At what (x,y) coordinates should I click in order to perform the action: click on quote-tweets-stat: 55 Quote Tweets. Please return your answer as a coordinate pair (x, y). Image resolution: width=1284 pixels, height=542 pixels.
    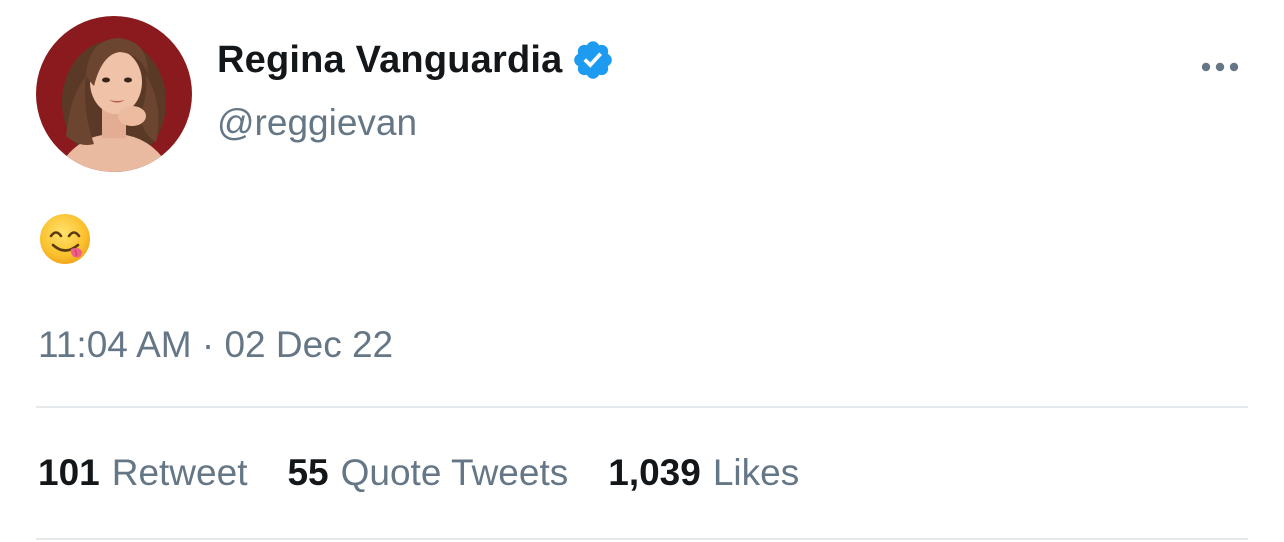
    Looking at the image, I should click on (427, 473).